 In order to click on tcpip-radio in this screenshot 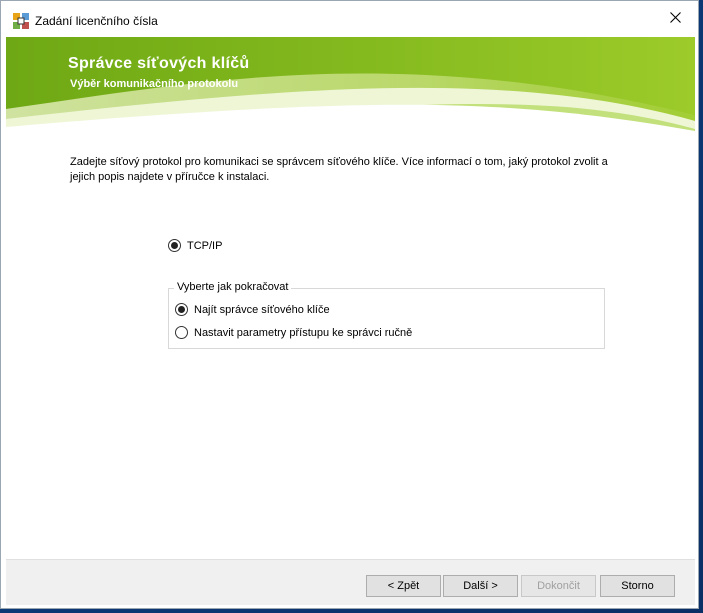, I will do `click(174, 245)`.